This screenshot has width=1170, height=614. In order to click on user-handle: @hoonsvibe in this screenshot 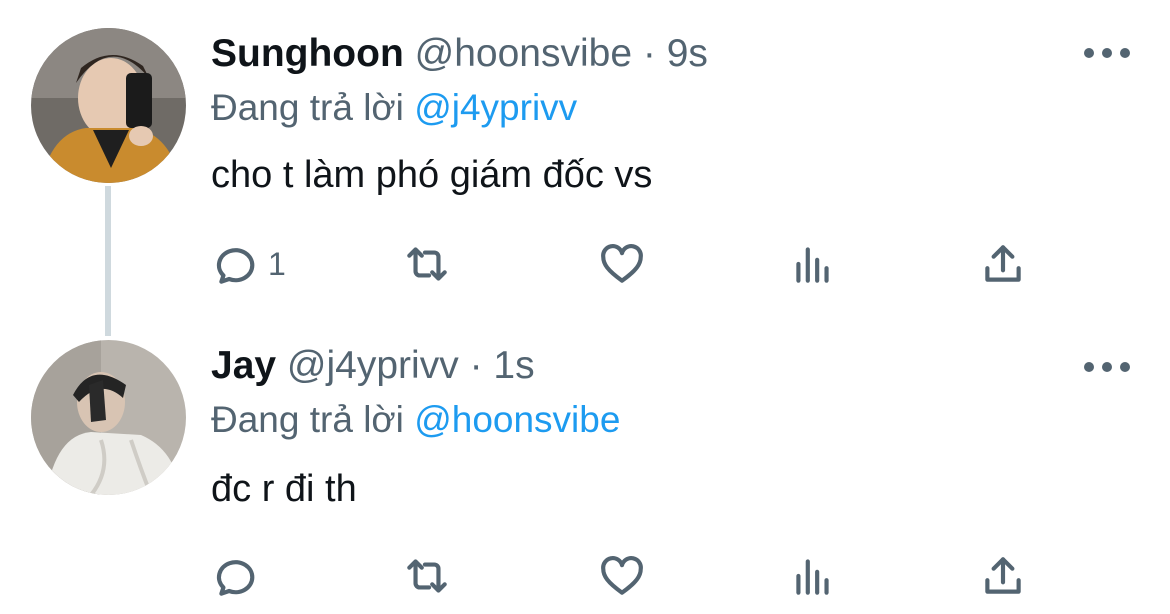, I will do `click(523, 53)`.